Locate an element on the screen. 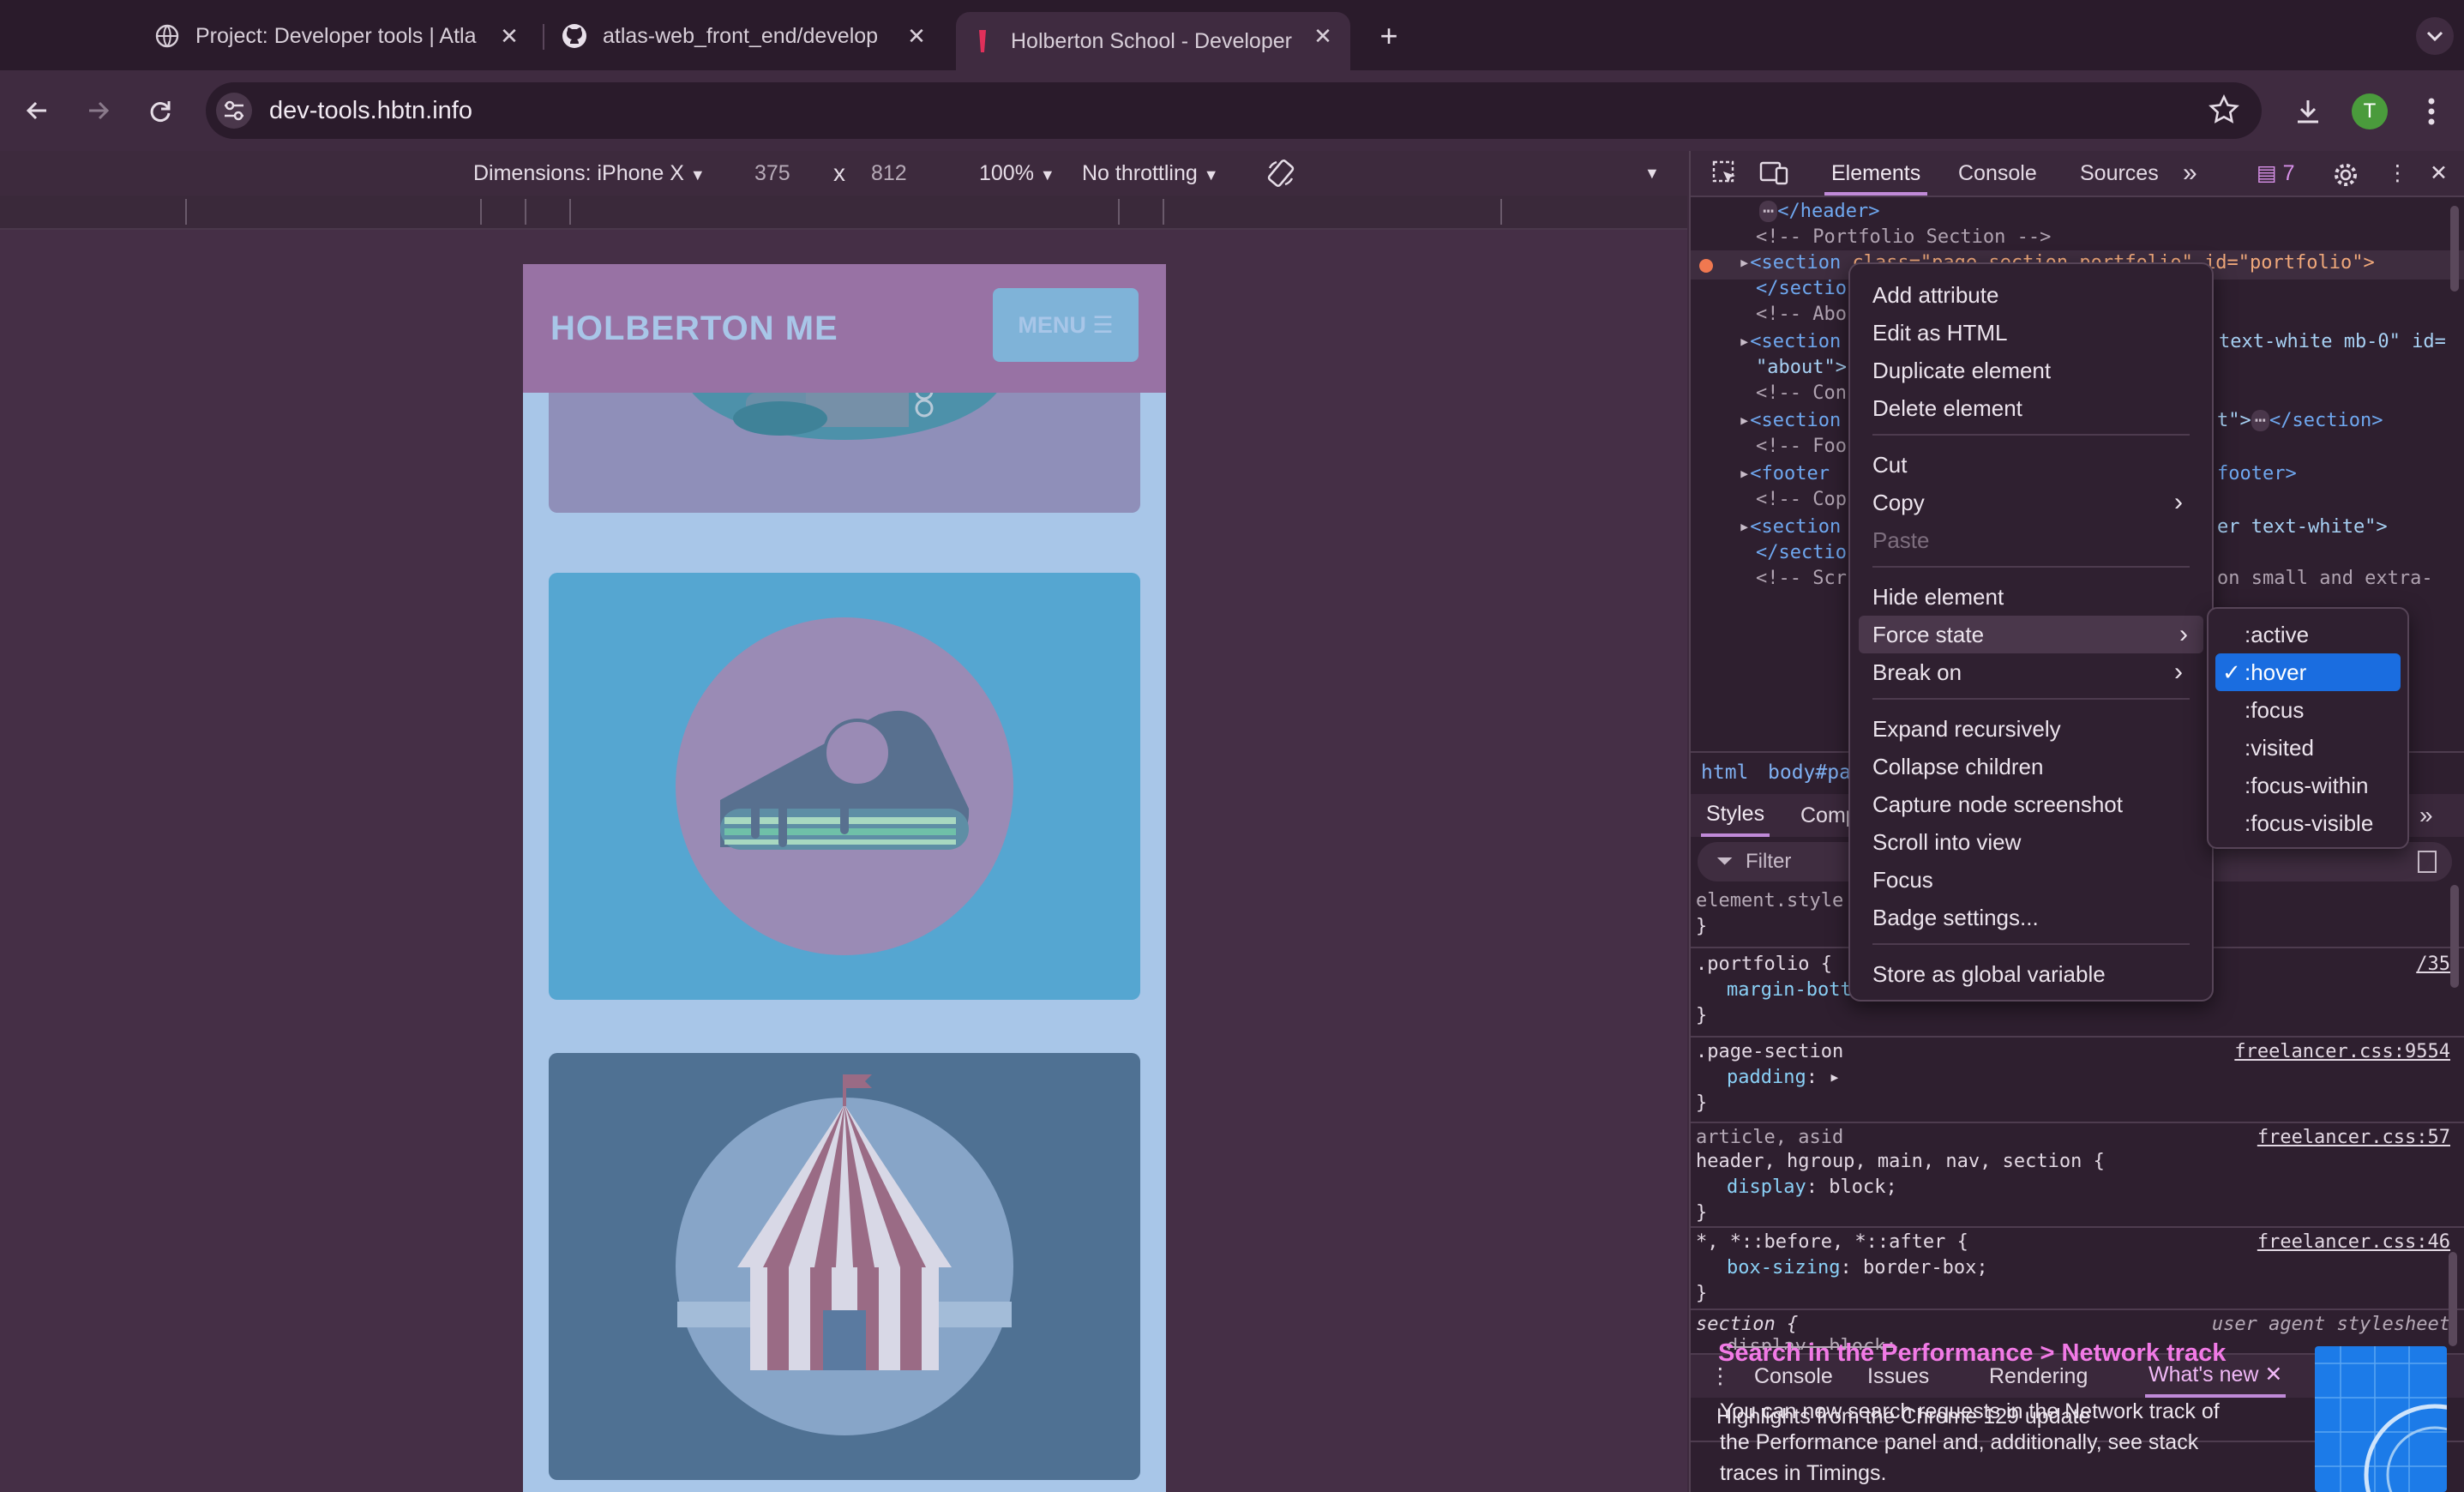  menu-item-cut: Cut is located at coordinates (1889, 465).